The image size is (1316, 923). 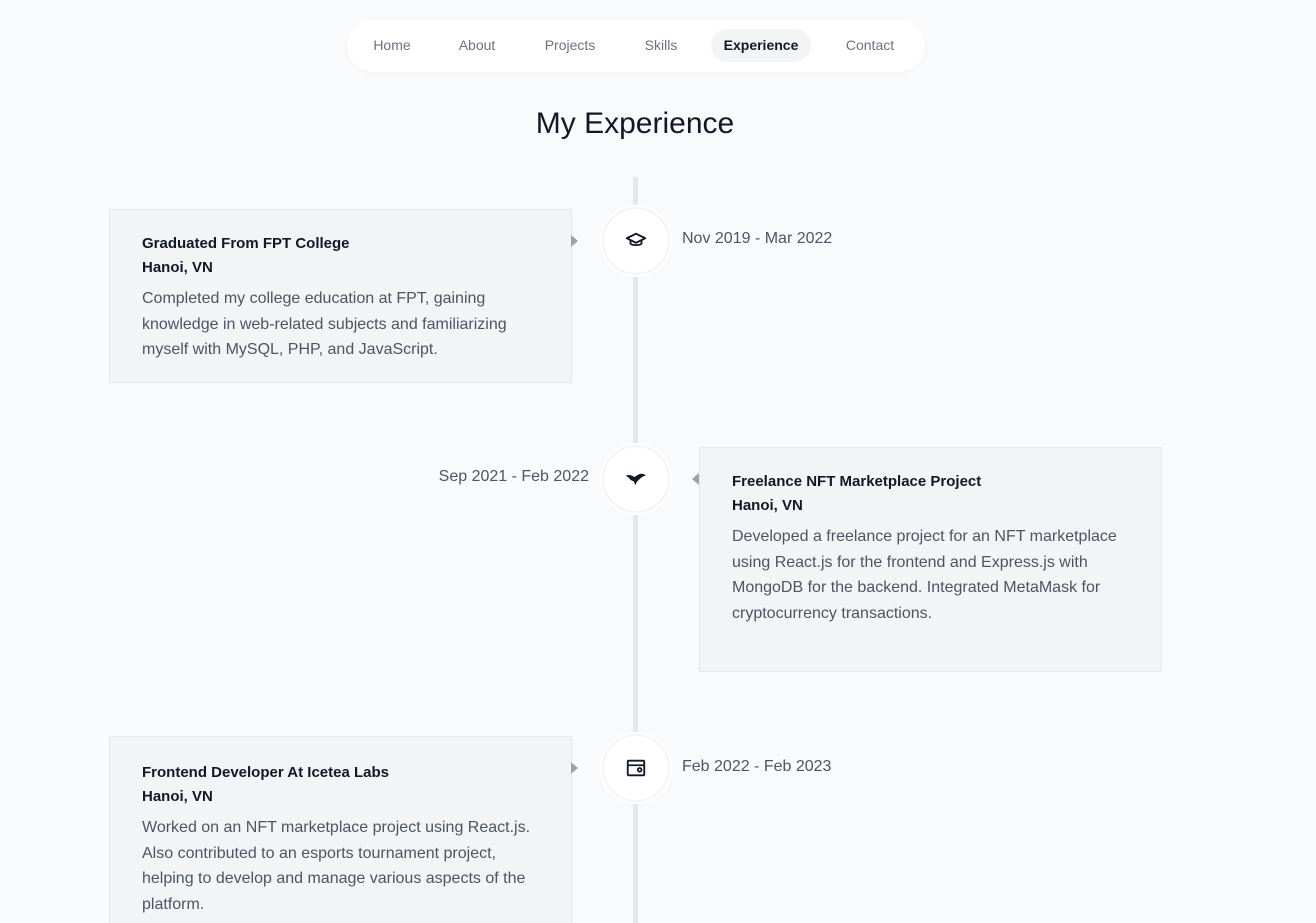 What do you see at coordinates (857, 481) in the screenshot?
I see `card-title: Freelance NFT Marketplace Project` at bounding box center [857, 481].